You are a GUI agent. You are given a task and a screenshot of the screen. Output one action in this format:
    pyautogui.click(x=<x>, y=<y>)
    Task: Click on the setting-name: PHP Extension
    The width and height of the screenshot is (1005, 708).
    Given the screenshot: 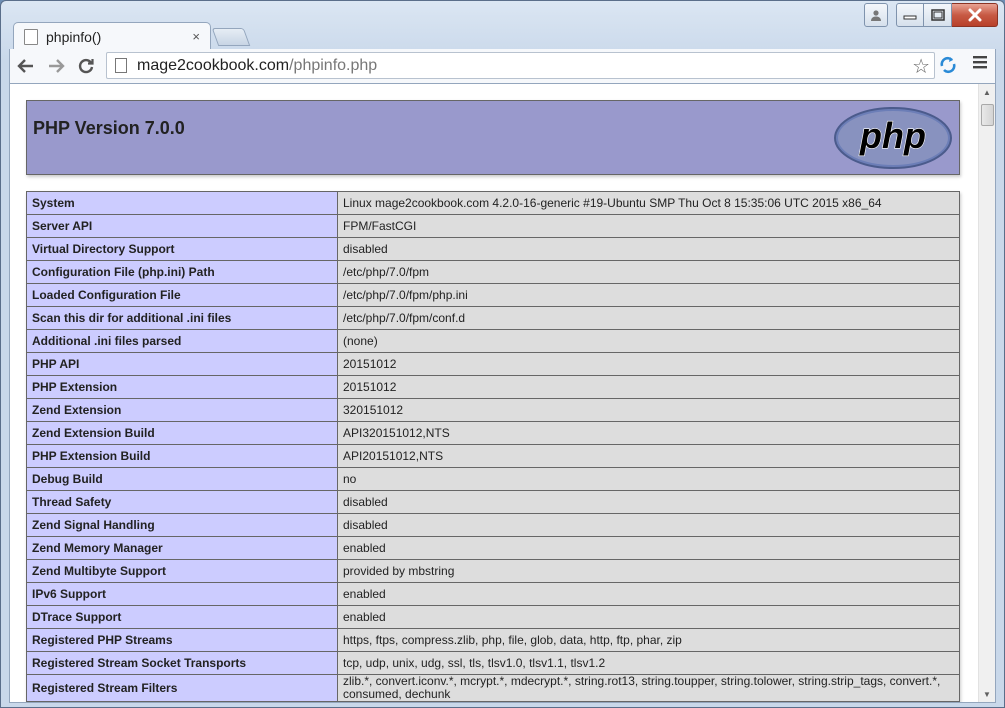 What is the action you would take?
    pyautogui.click(x=182, y=387)
    